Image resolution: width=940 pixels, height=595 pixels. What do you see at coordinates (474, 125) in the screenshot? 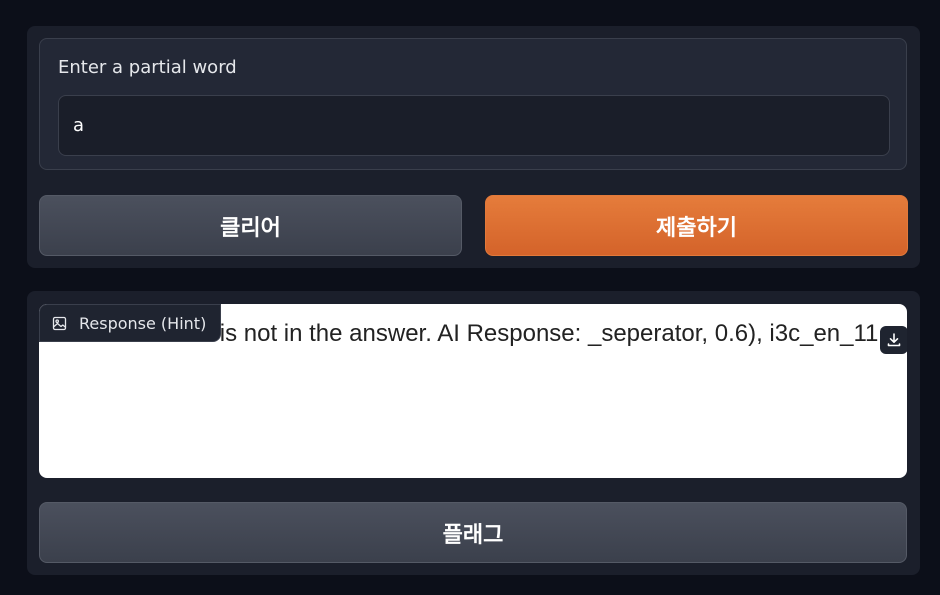
I see `partial-word-input` at bounding box center [474, 125].